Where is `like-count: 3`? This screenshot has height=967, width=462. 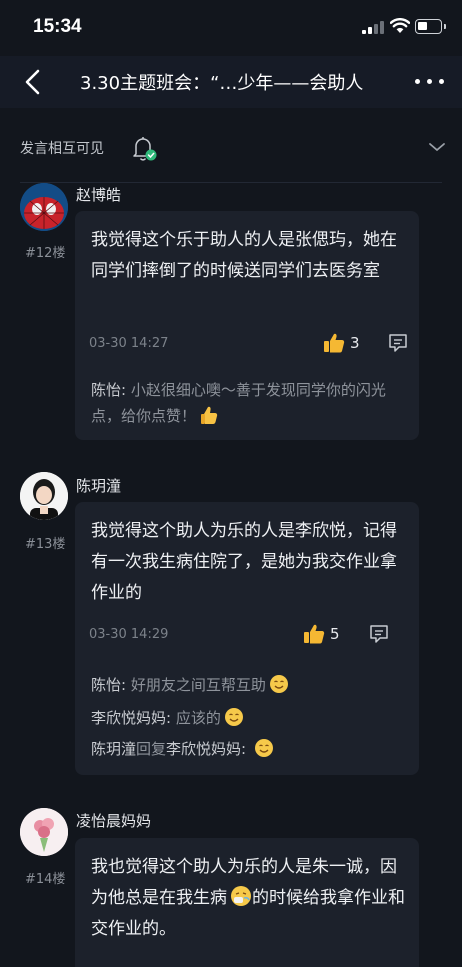
like-count: 3 is located at coordinates (355, 343).